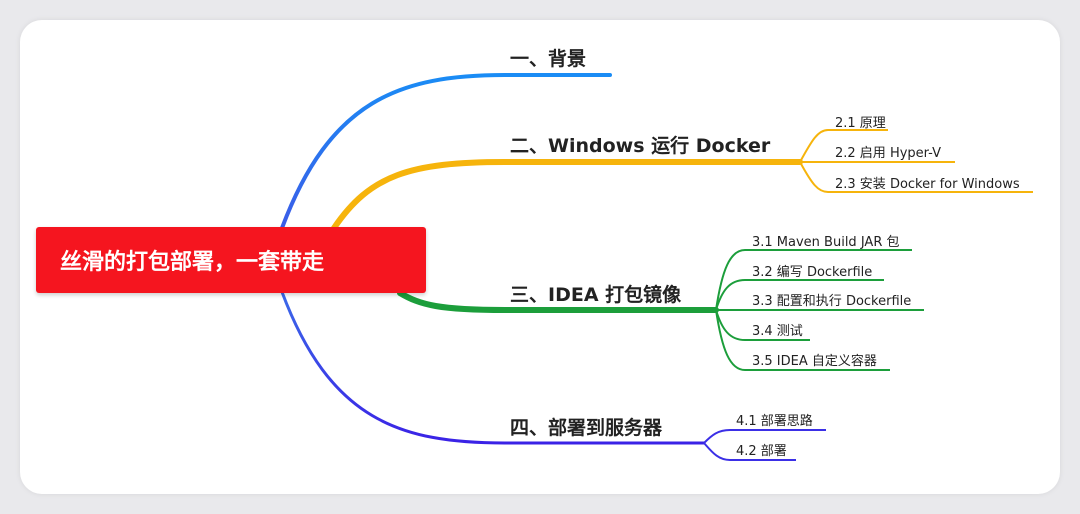 The width and height of the screenshot is (1080, 514). I want to click on leaf-label: 3.4 测试, so click(777, 331).